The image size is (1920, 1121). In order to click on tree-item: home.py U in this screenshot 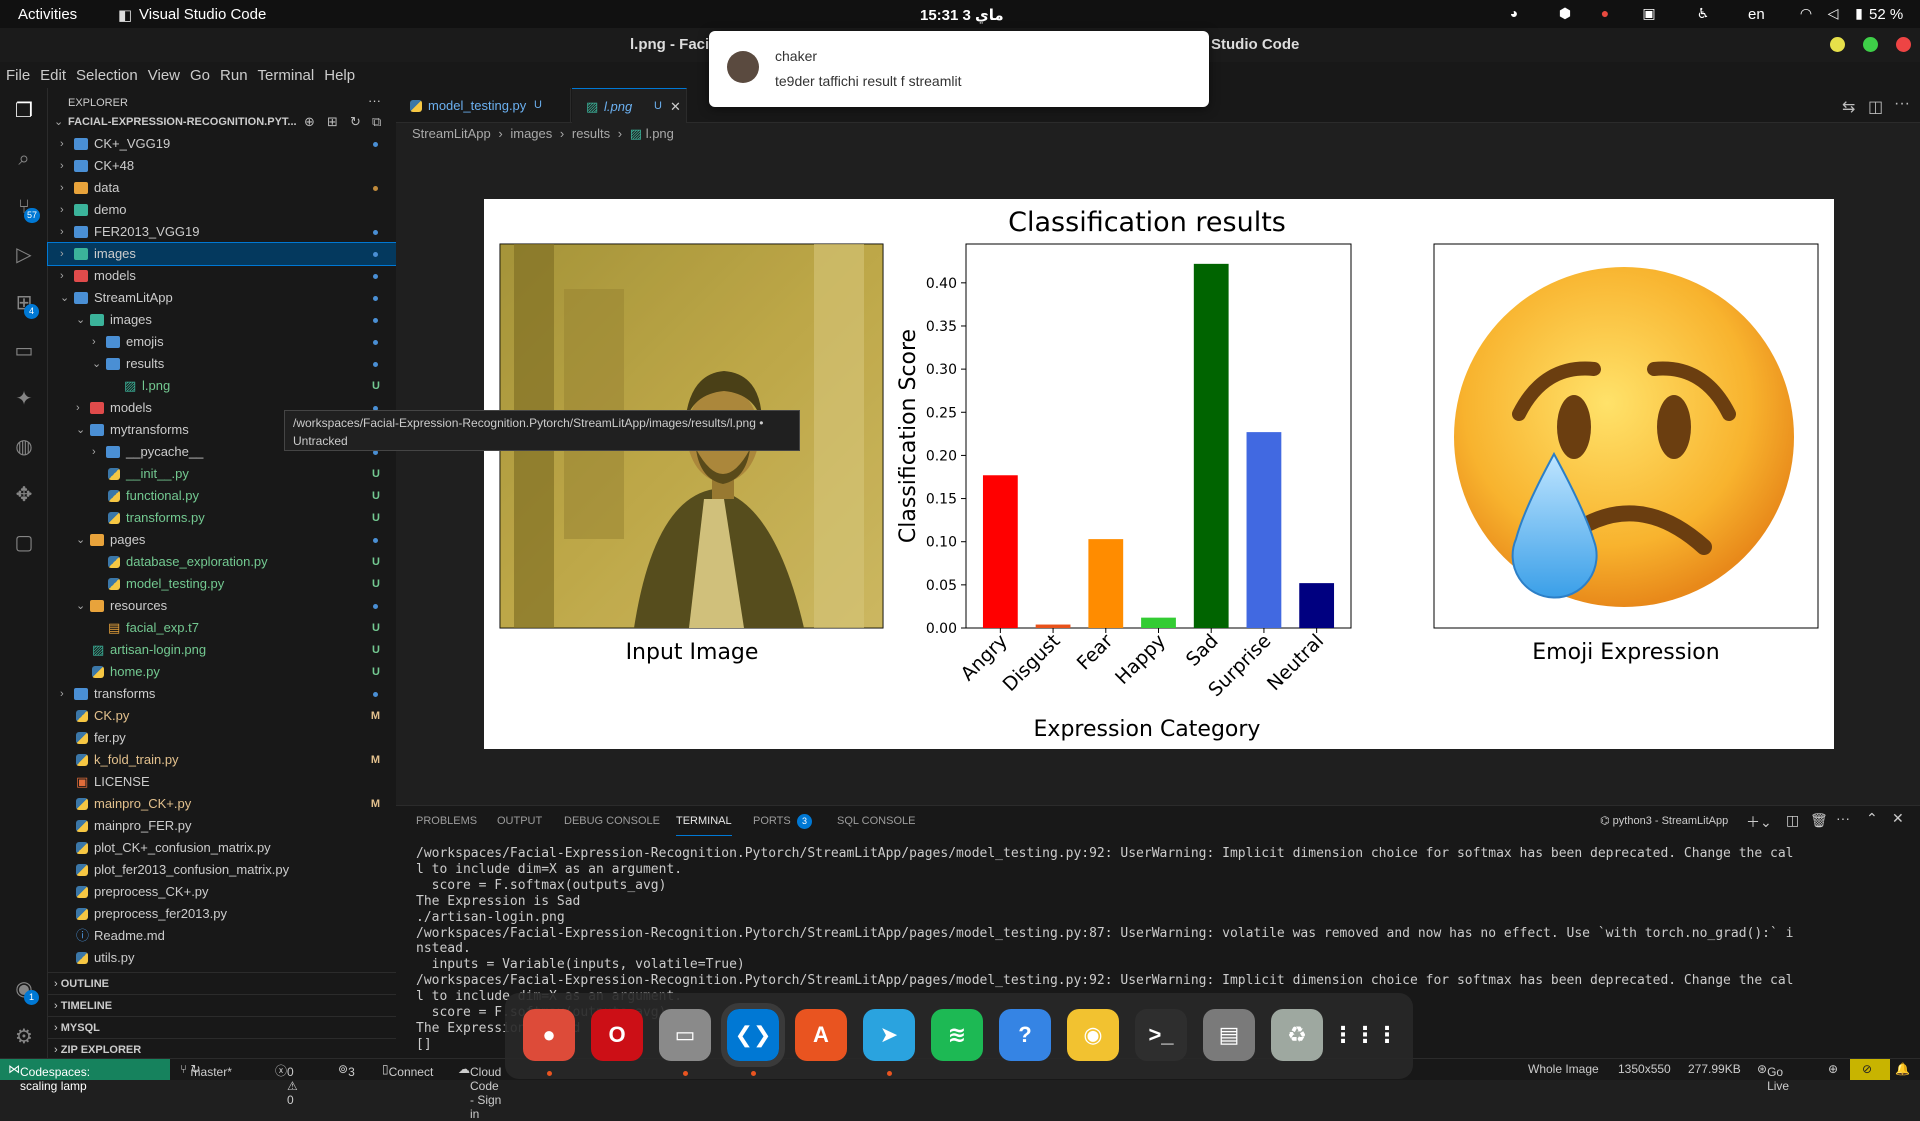, I will do `click(222, 672)`.